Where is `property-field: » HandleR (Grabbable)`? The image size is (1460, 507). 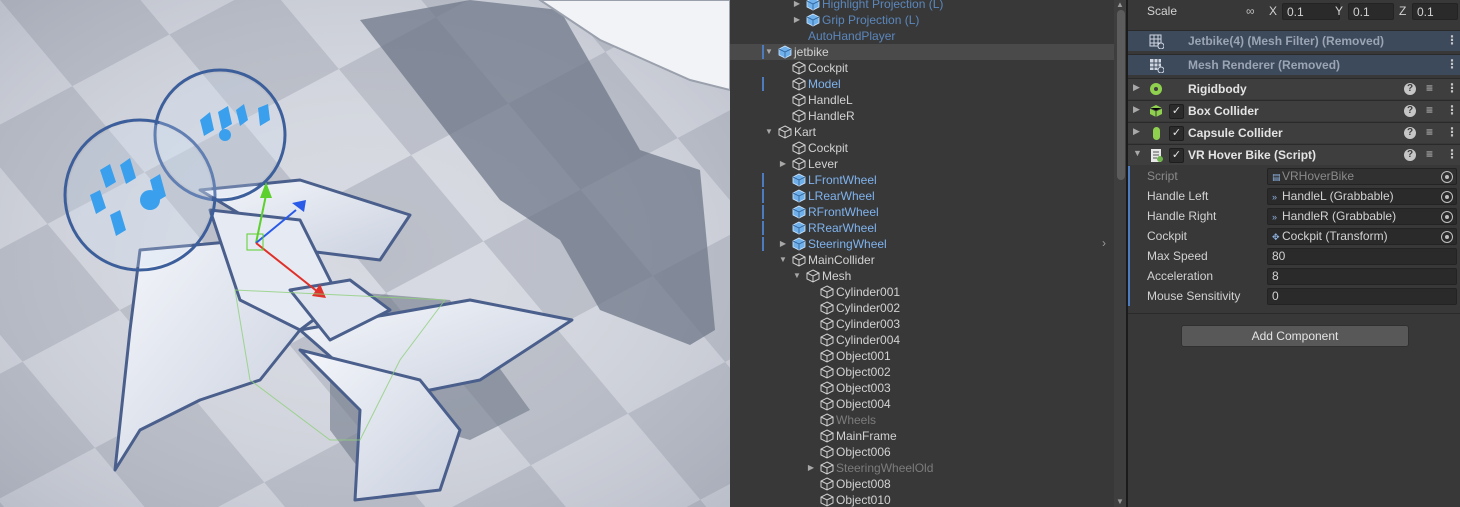
property-field: » HandleR (Grabbable) is located at coordinates (1362, 216).